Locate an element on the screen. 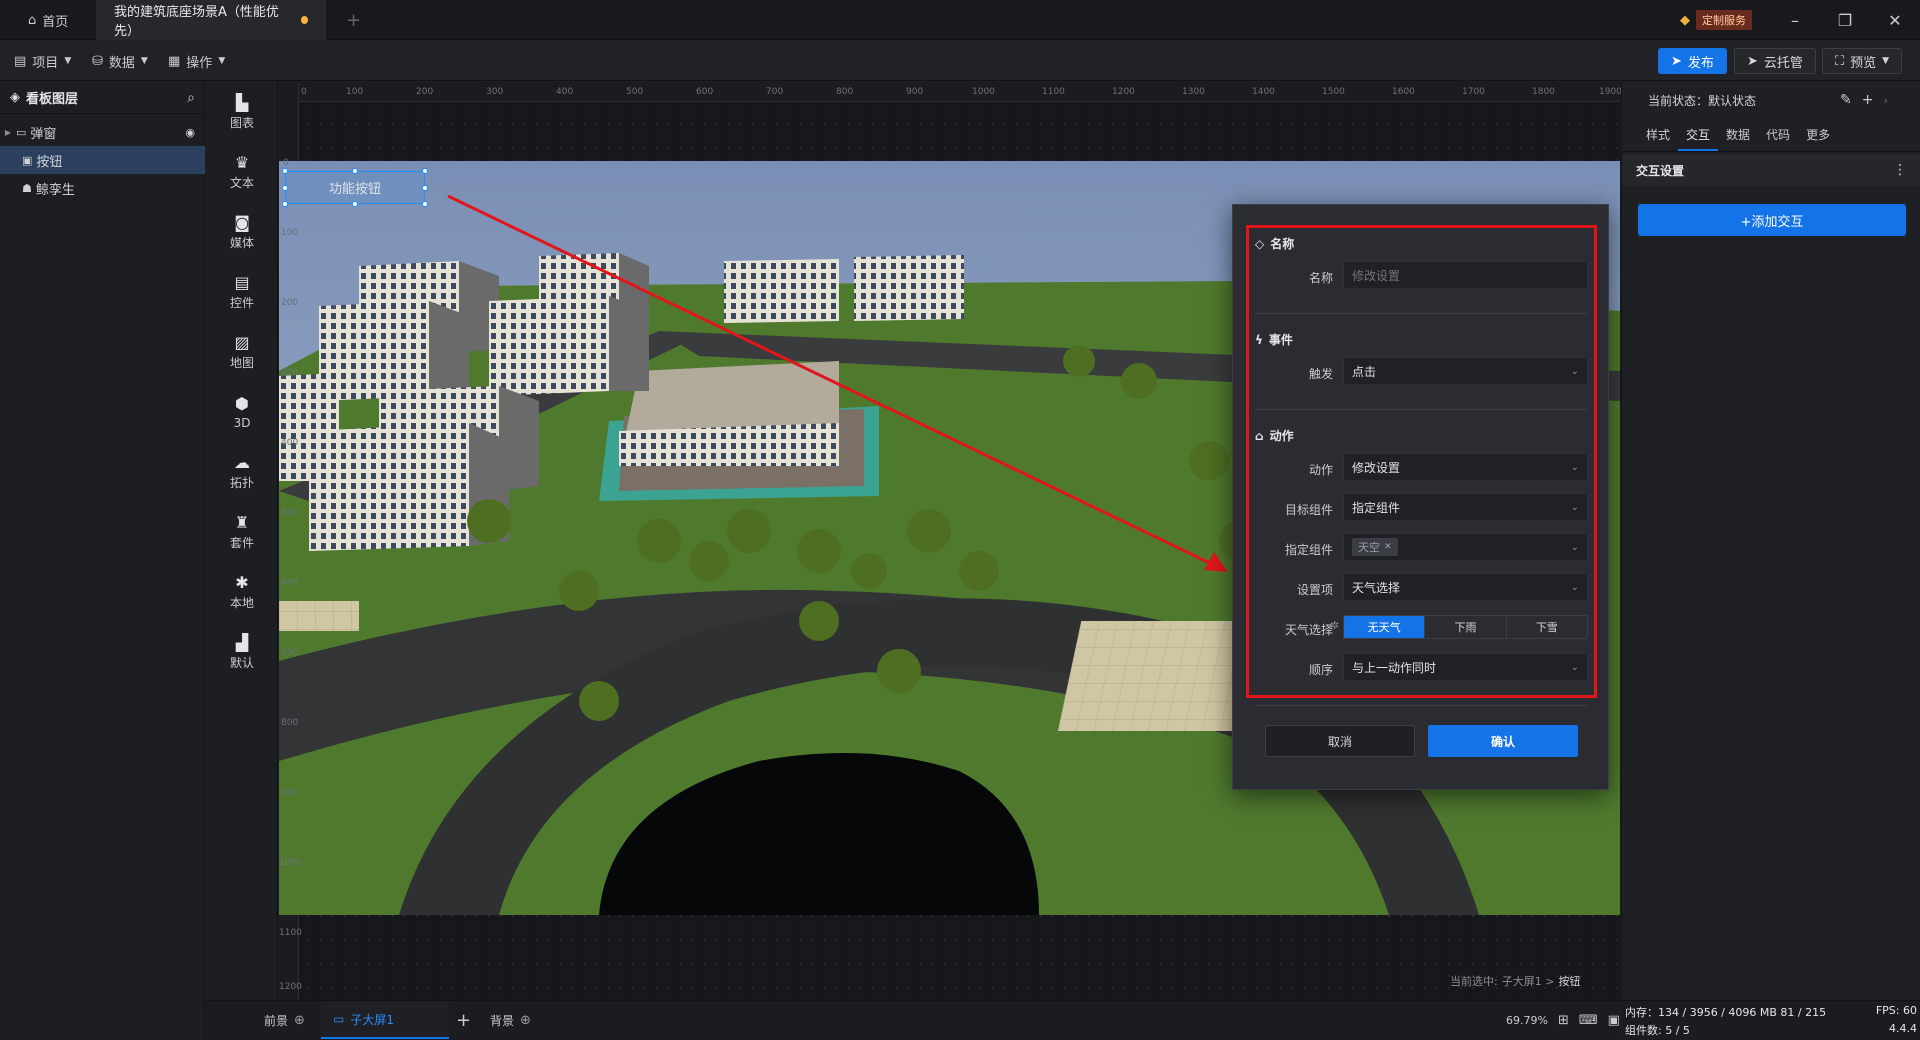 This screenshot has width=1920, height=1040. add-screen-icon: + is located at coordinates (463, 1020).